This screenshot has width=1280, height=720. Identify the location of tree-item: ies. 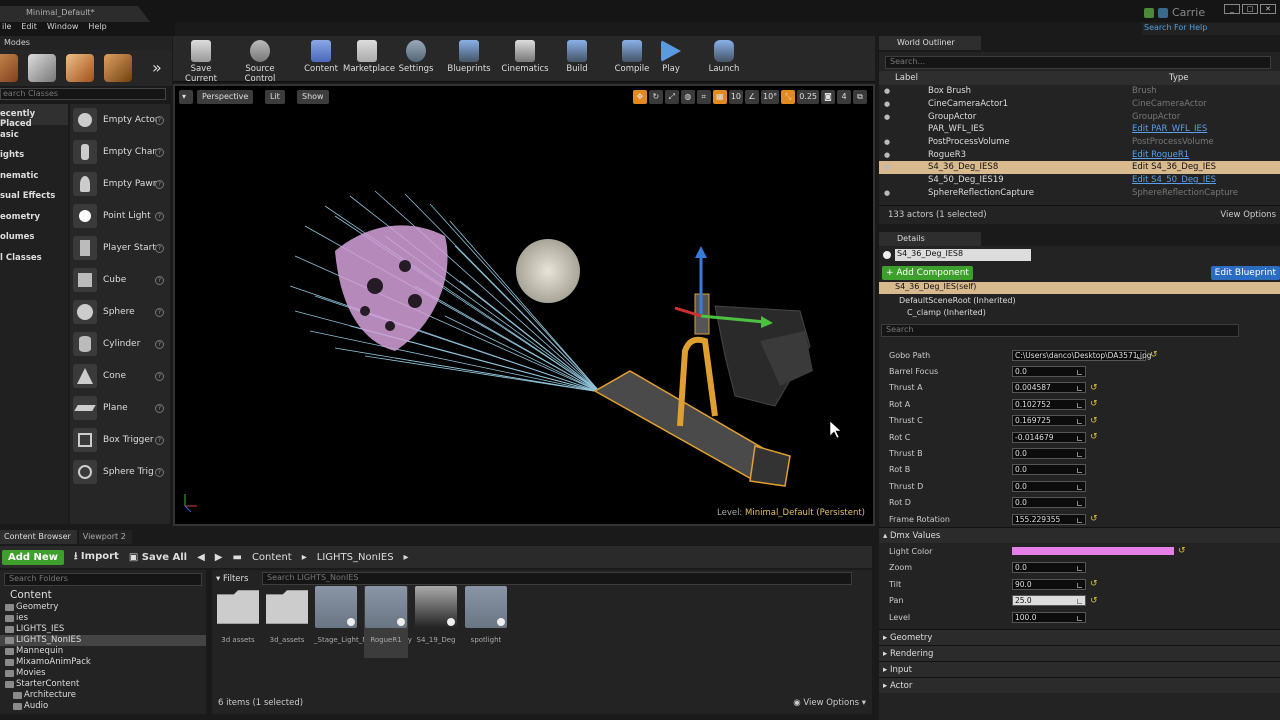
(103, 618).